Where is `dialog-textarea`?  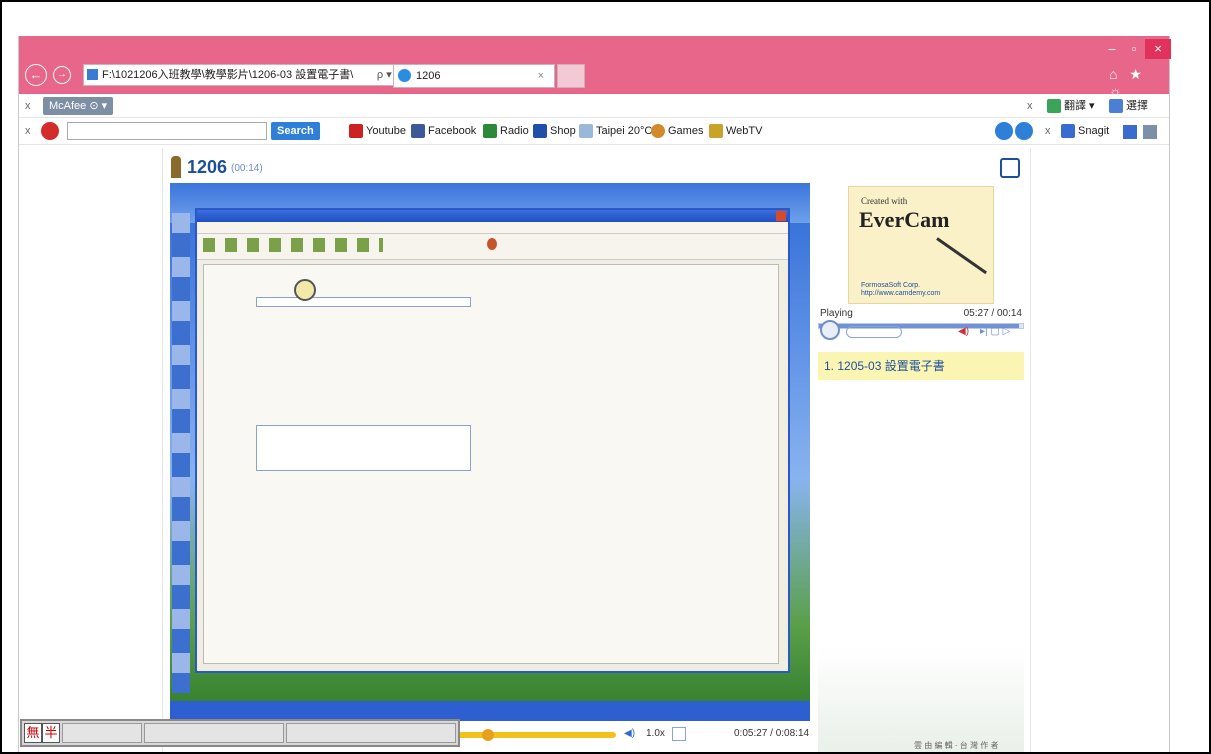
dialog-textarea is located at coordinates (363, 448).